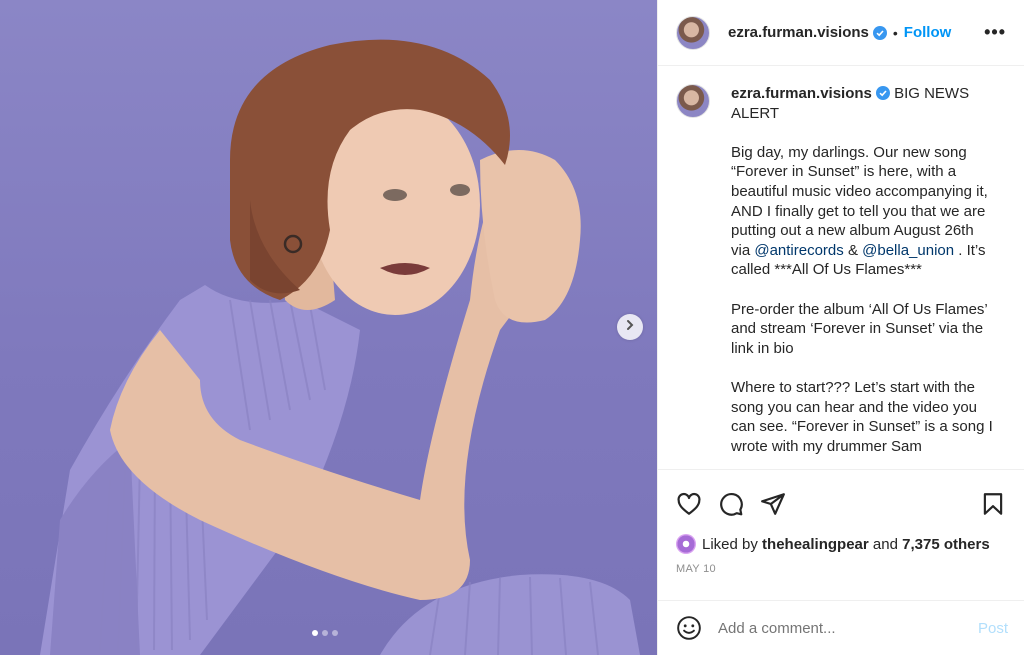 This screenshot has width=1024, height=655. I want to click on caption-p1-amp: &, so click(853, 250).